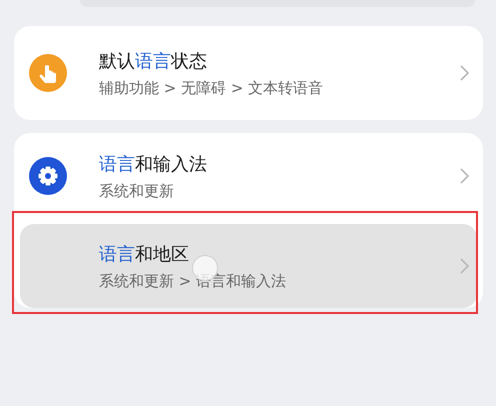 This screenshot has width=496, height=406. I want to click on result-title: 默认语言状态, so click(153, 61).